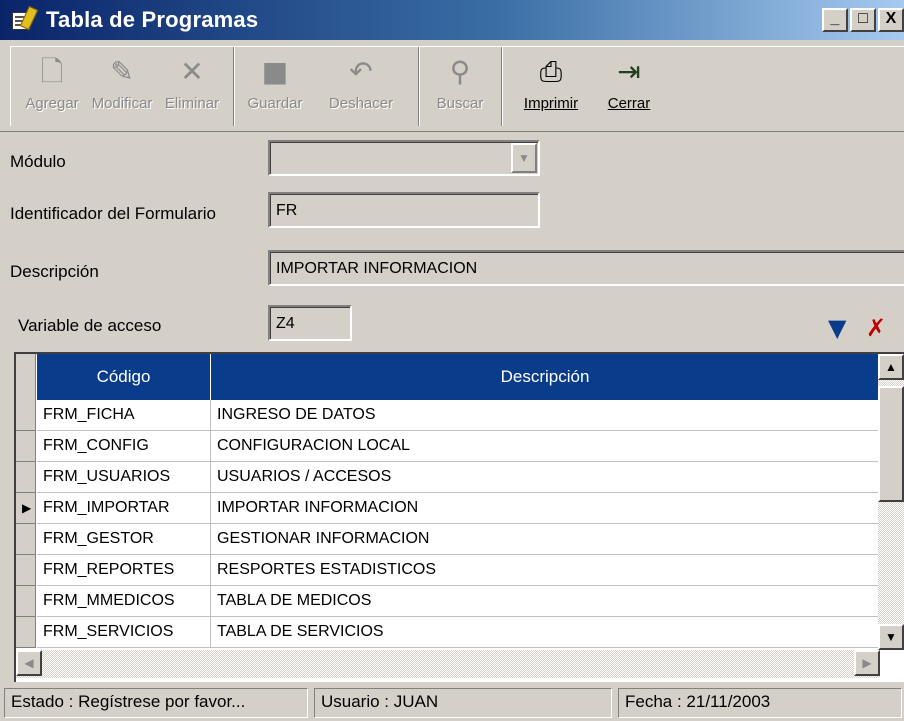 The height and width of the screenshot is (721, 904). What do you see at coordinates (124, 539) in the screenshot?
I see `cell-codigo: FRM_GESTOR` at bounding box center [124, 539].